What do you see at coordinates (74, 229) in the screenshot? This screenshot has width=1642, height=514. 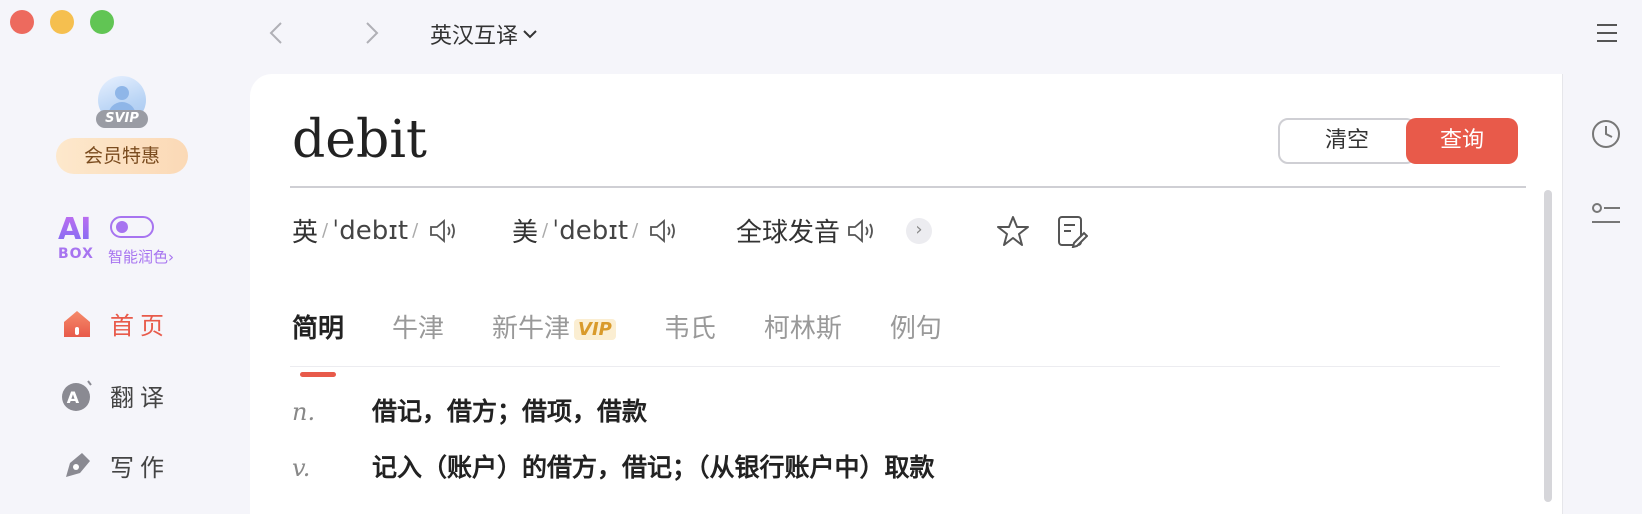 I see `ai-box-logo: AI` at bounding box center [74, 229].